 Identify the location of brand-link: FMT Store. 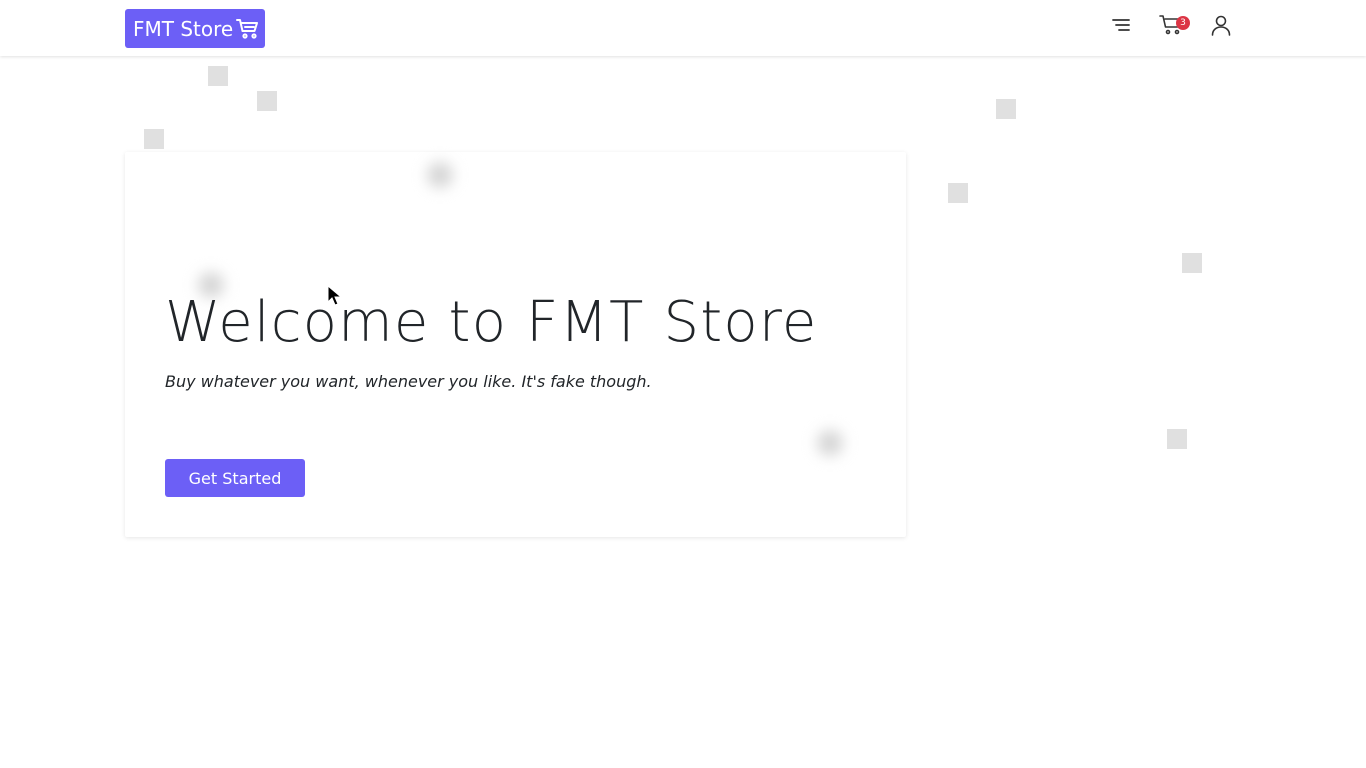
(195, 28).